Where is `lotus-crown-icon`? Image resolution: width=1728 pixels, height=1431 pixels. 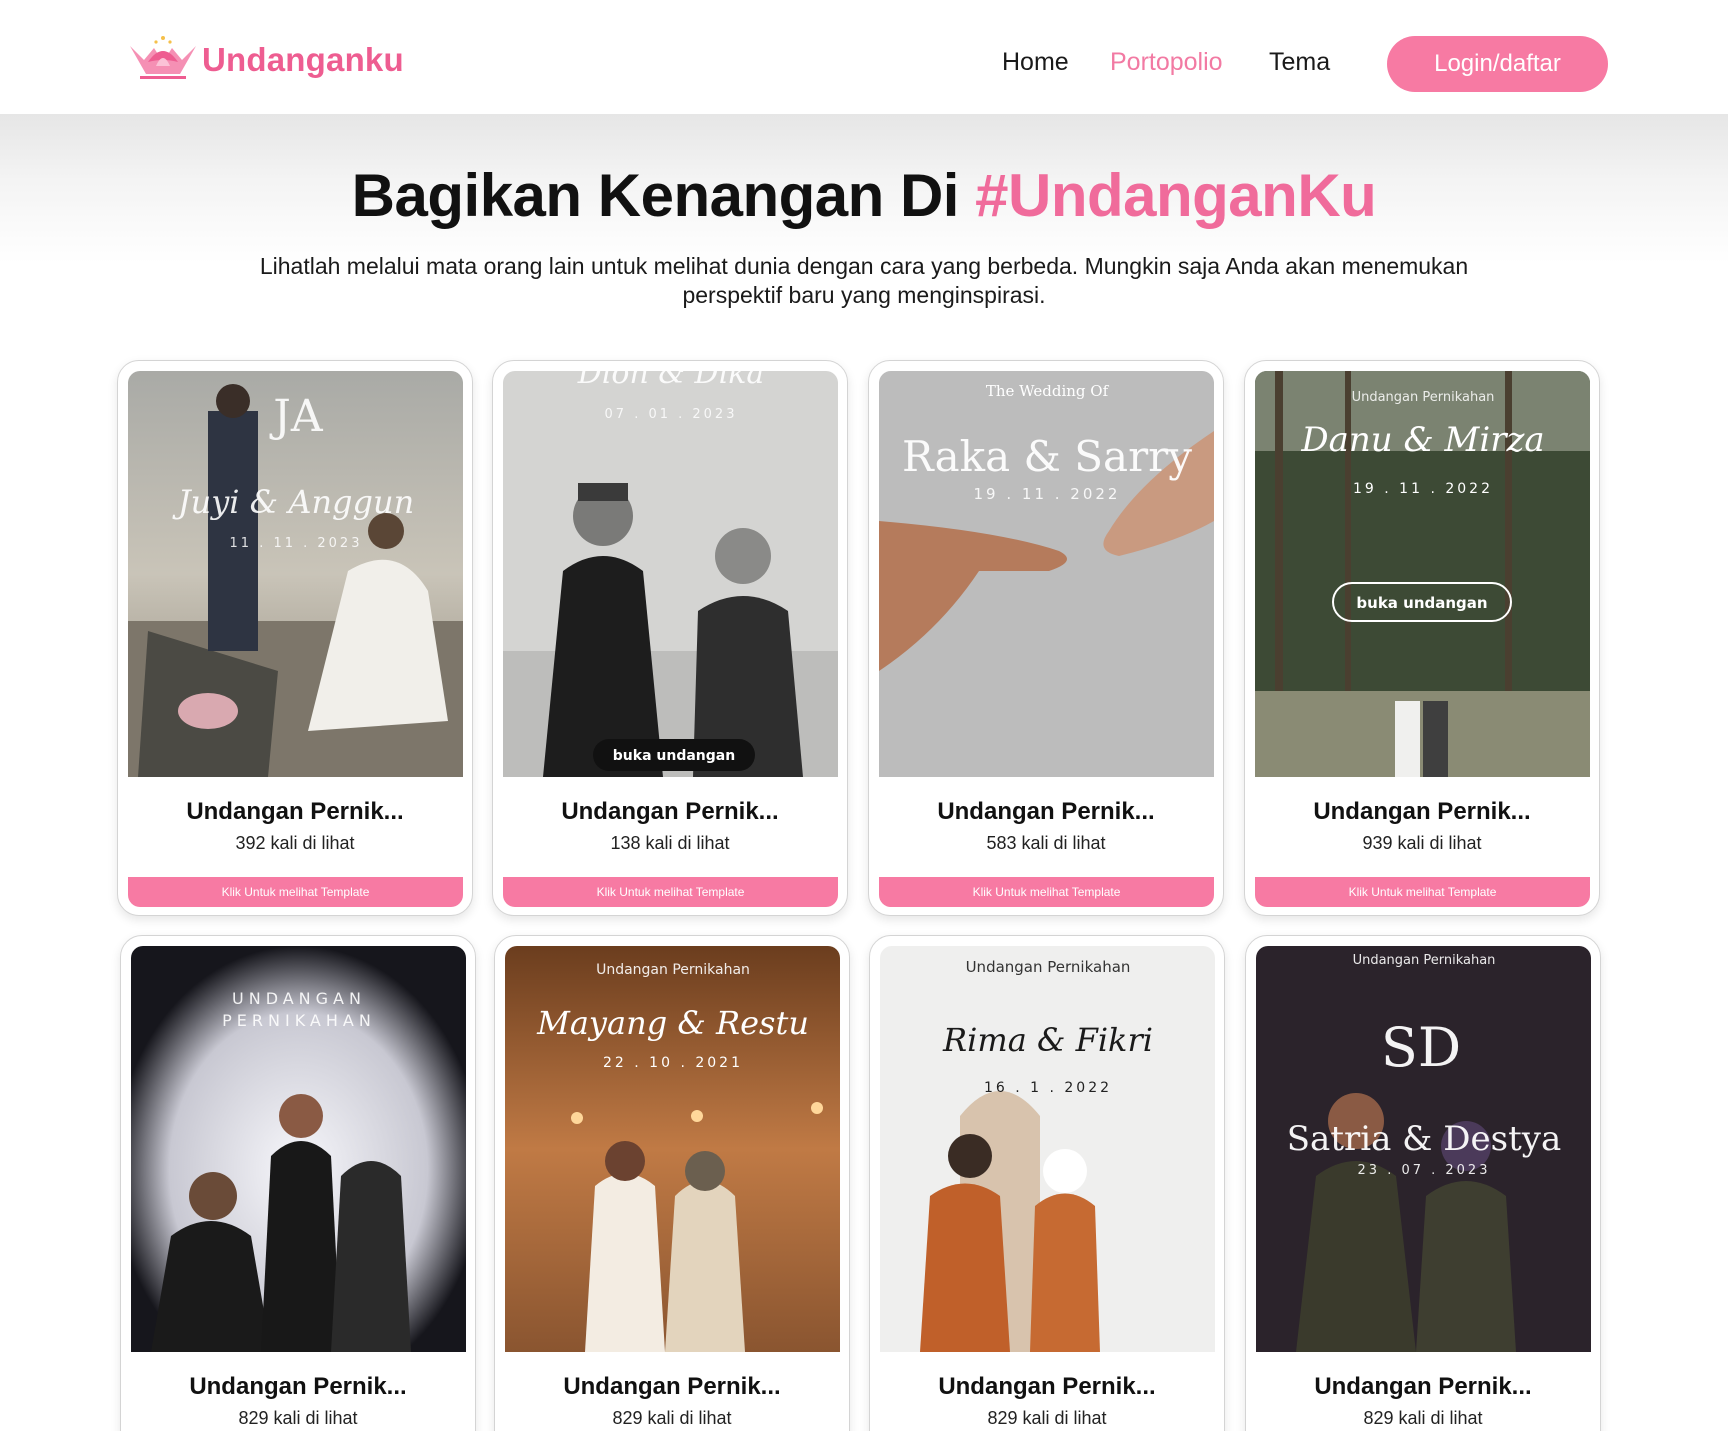
lotus-crown-icon is located at coordinates (163, 57).